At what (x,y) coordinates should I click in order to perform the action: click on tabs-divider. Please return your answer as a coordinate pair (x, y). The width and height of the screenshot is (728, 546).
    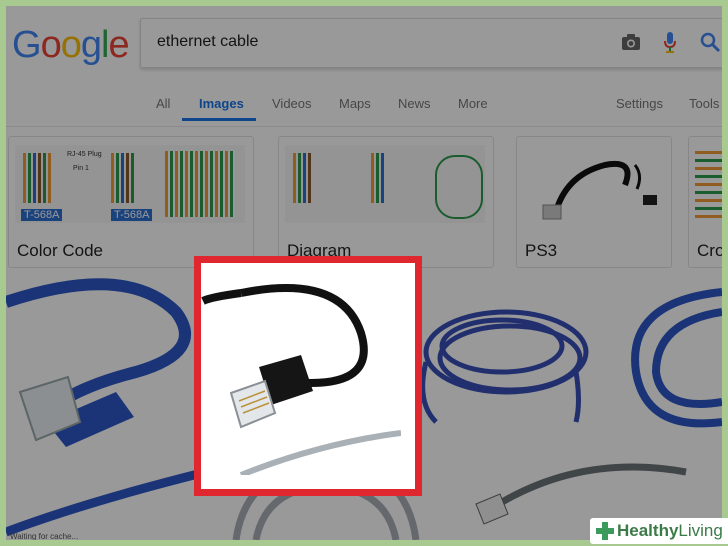
    Looking at the image, I should click on (364, 126).